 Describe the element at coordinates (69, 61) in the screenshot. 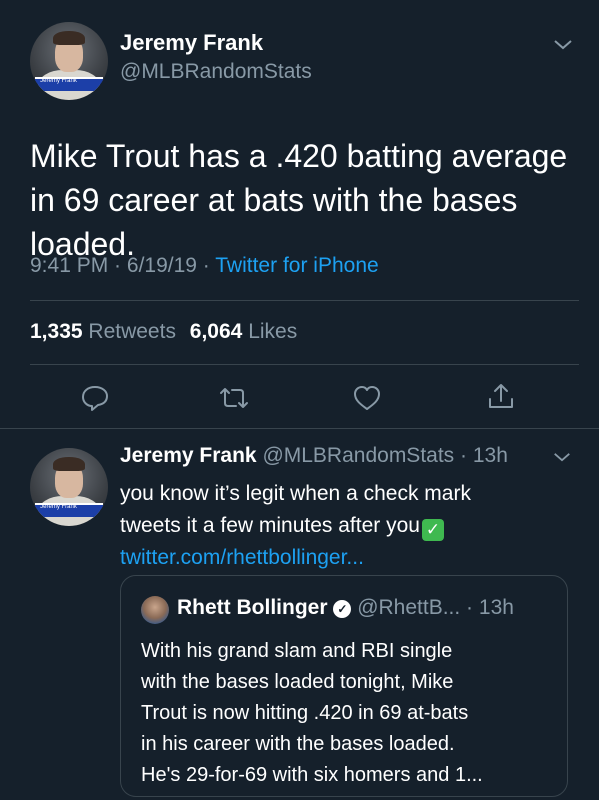

I see `author-avatar: Jeremy Frank` at that location.